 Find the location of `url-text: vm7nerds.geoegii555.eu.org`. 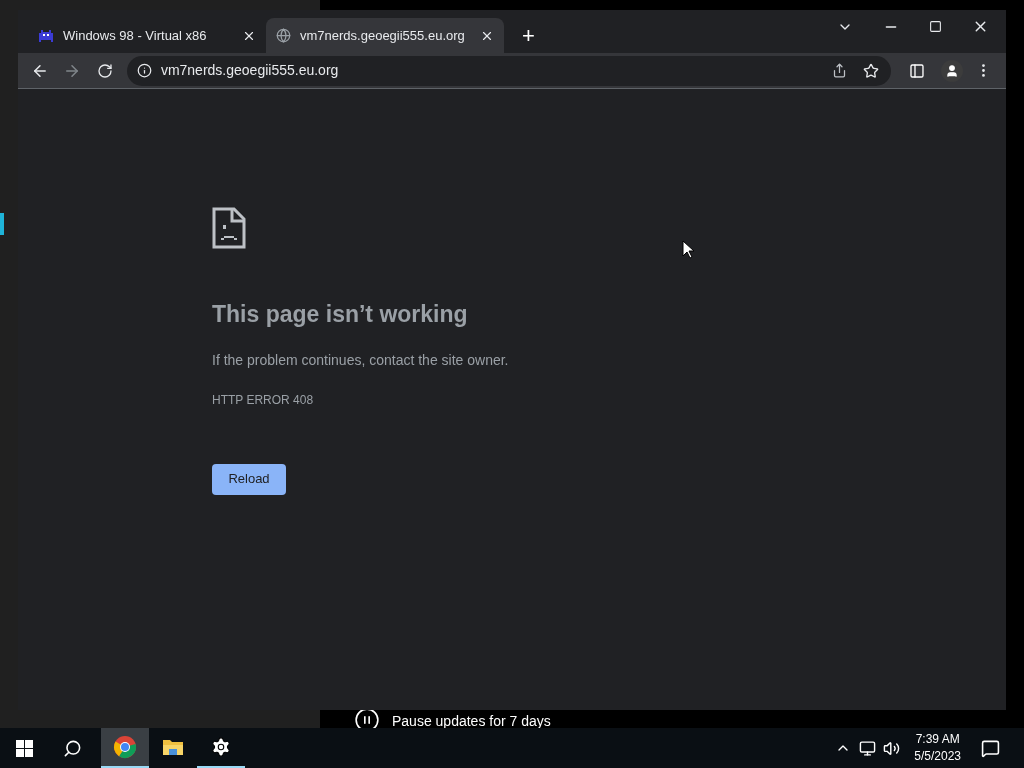

url-text: vm7nerds.geoegii555.eu.org is located at coordinates (250, 70).